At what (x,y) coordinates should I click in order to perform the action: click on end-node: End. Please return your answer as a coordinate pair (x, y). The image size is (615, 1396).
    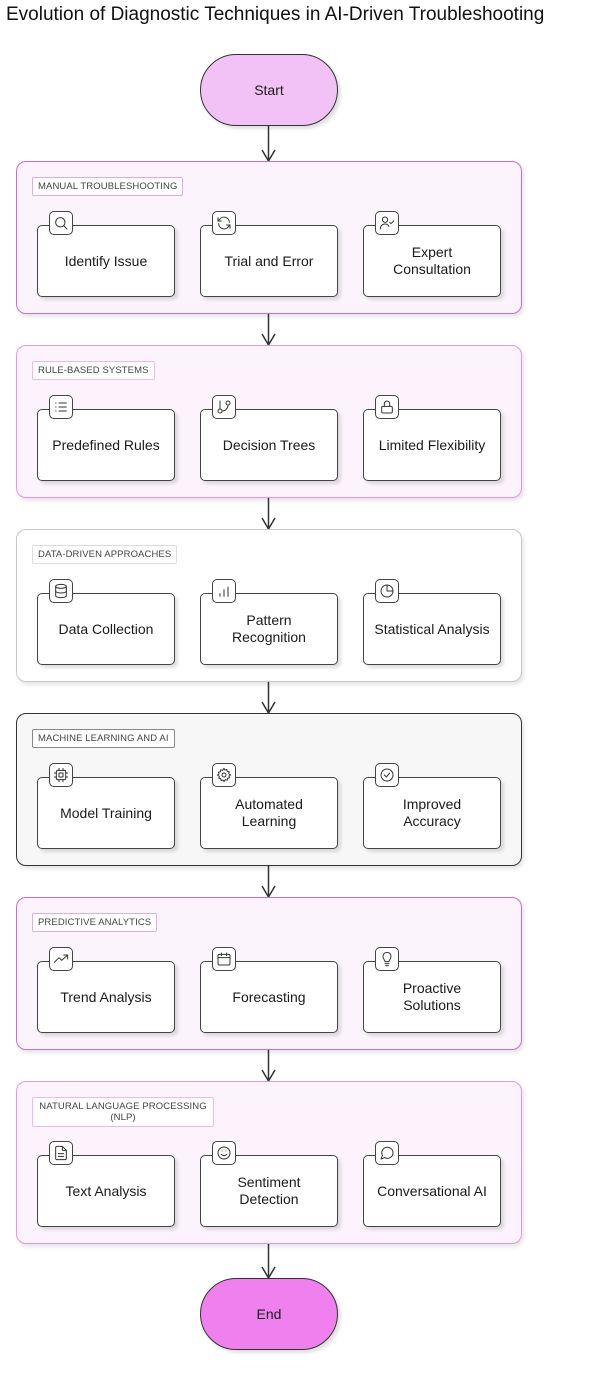
    Looking at the image, I should click on (269, 1314).